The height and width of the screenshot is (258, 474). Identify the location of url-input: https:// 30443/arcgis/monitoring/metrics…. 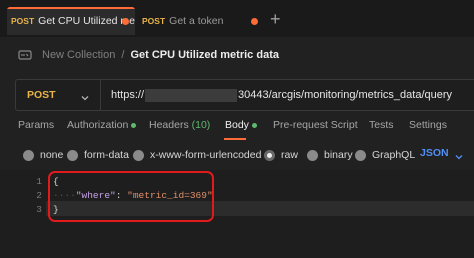
(281, 95).